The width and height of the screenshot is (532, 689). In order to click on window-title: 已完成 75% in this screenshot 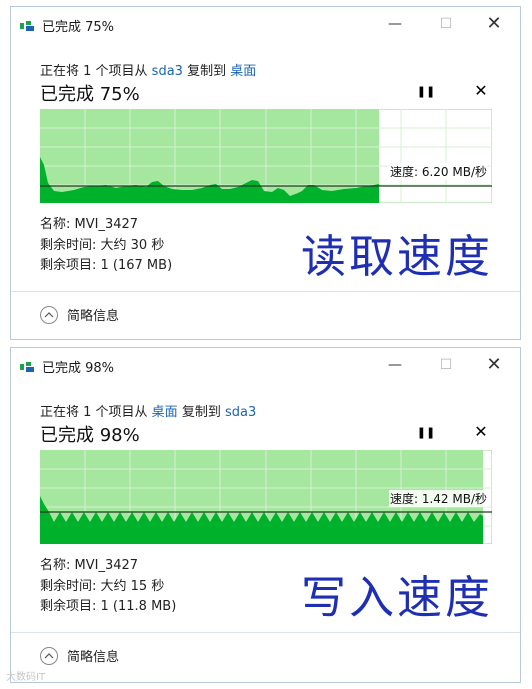, I will do `click(78, 27)`.